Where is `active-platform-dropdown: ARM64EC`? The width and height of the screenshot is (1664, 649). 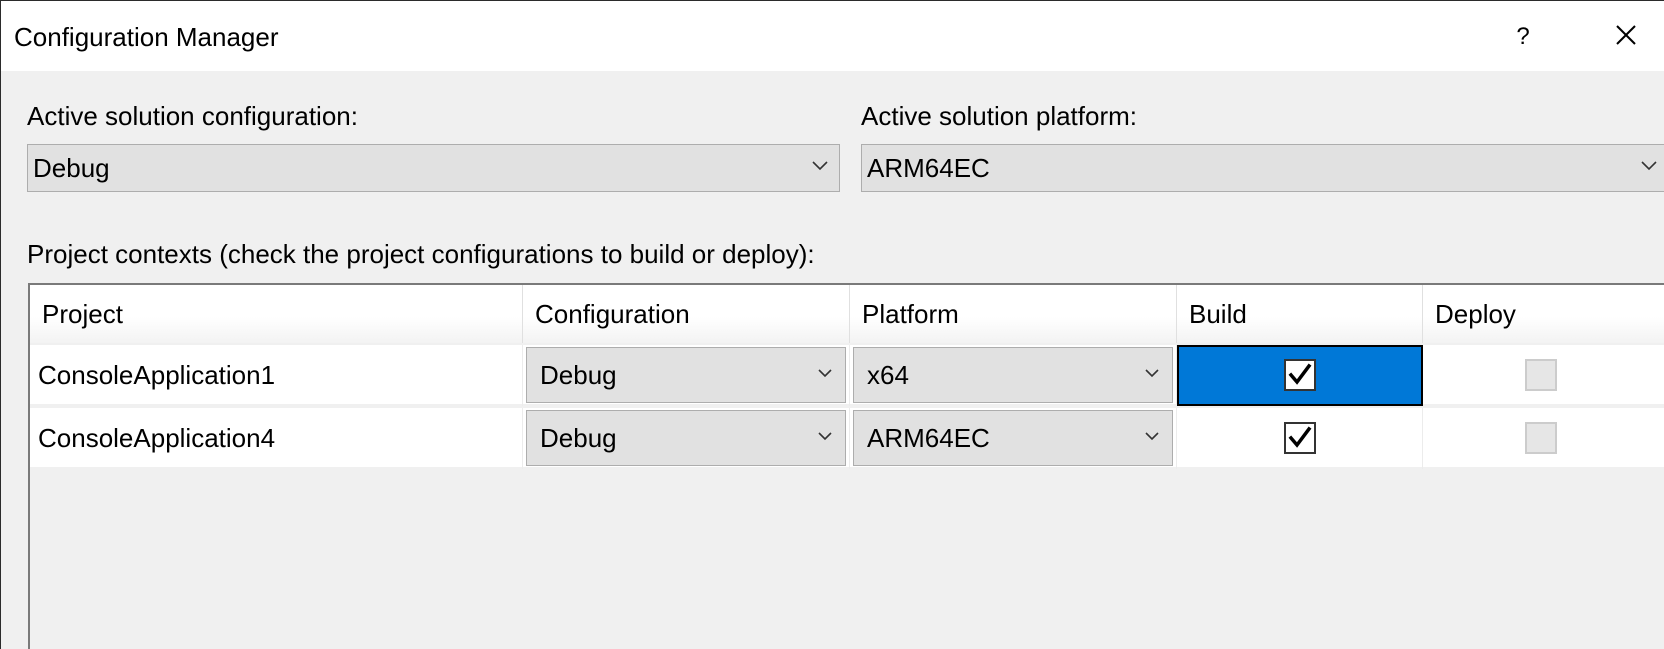
active-platform-dropdown: ARM64EC is located at coordinates (1262, 168).